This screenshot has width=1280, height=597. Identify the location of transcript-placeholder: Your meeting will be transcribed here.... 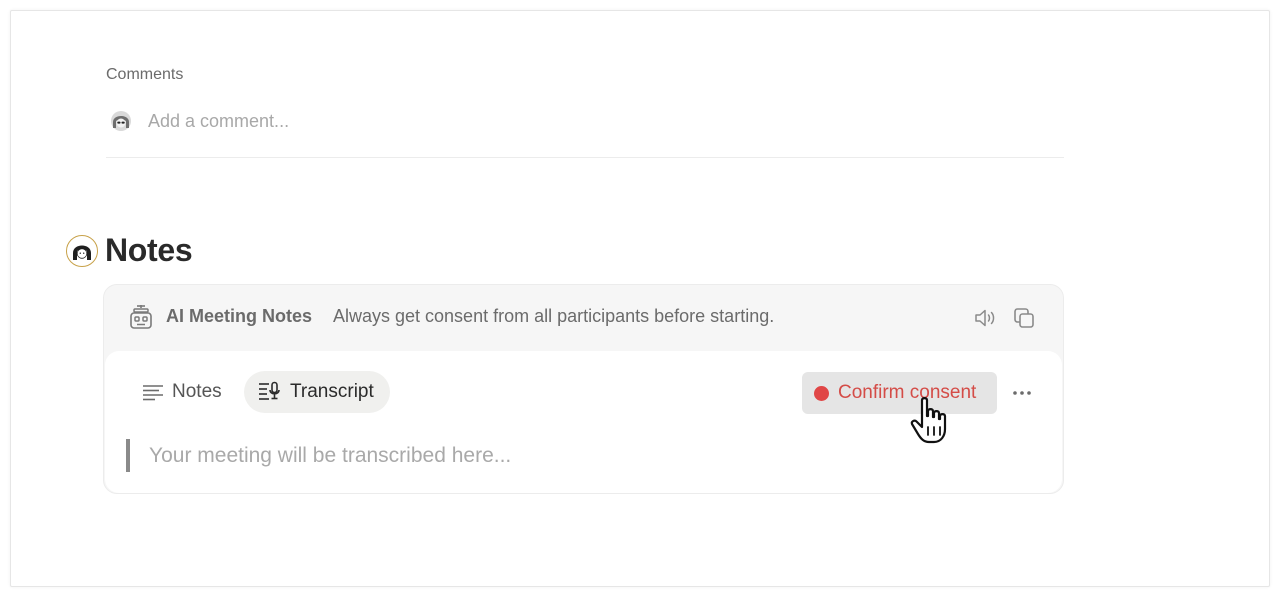
(330, 455).